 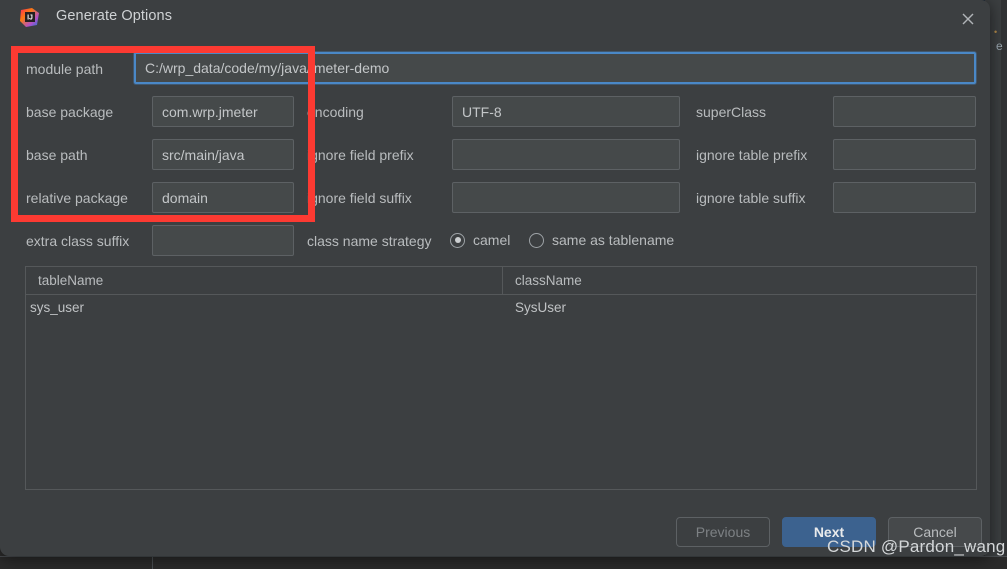 What do you see at coordinates (152, 563) in the screenshot?
I see `ide-status-bar-separator` at bounding box center [152, 563].